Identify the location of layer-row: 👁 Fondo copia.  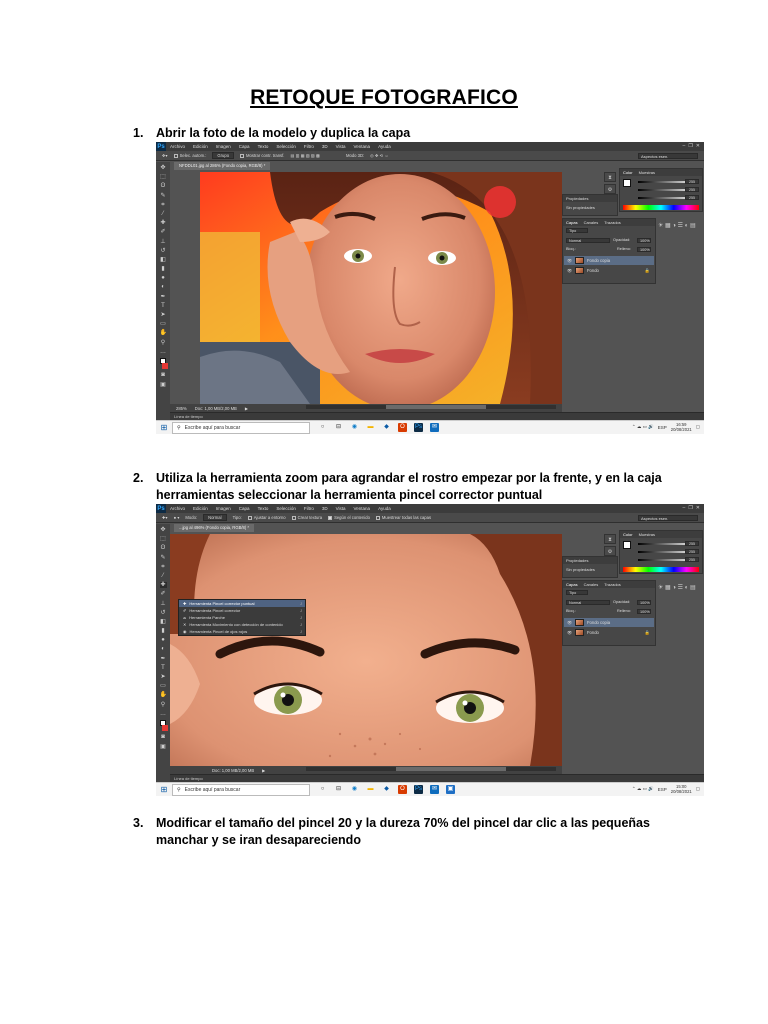
(609, 260).